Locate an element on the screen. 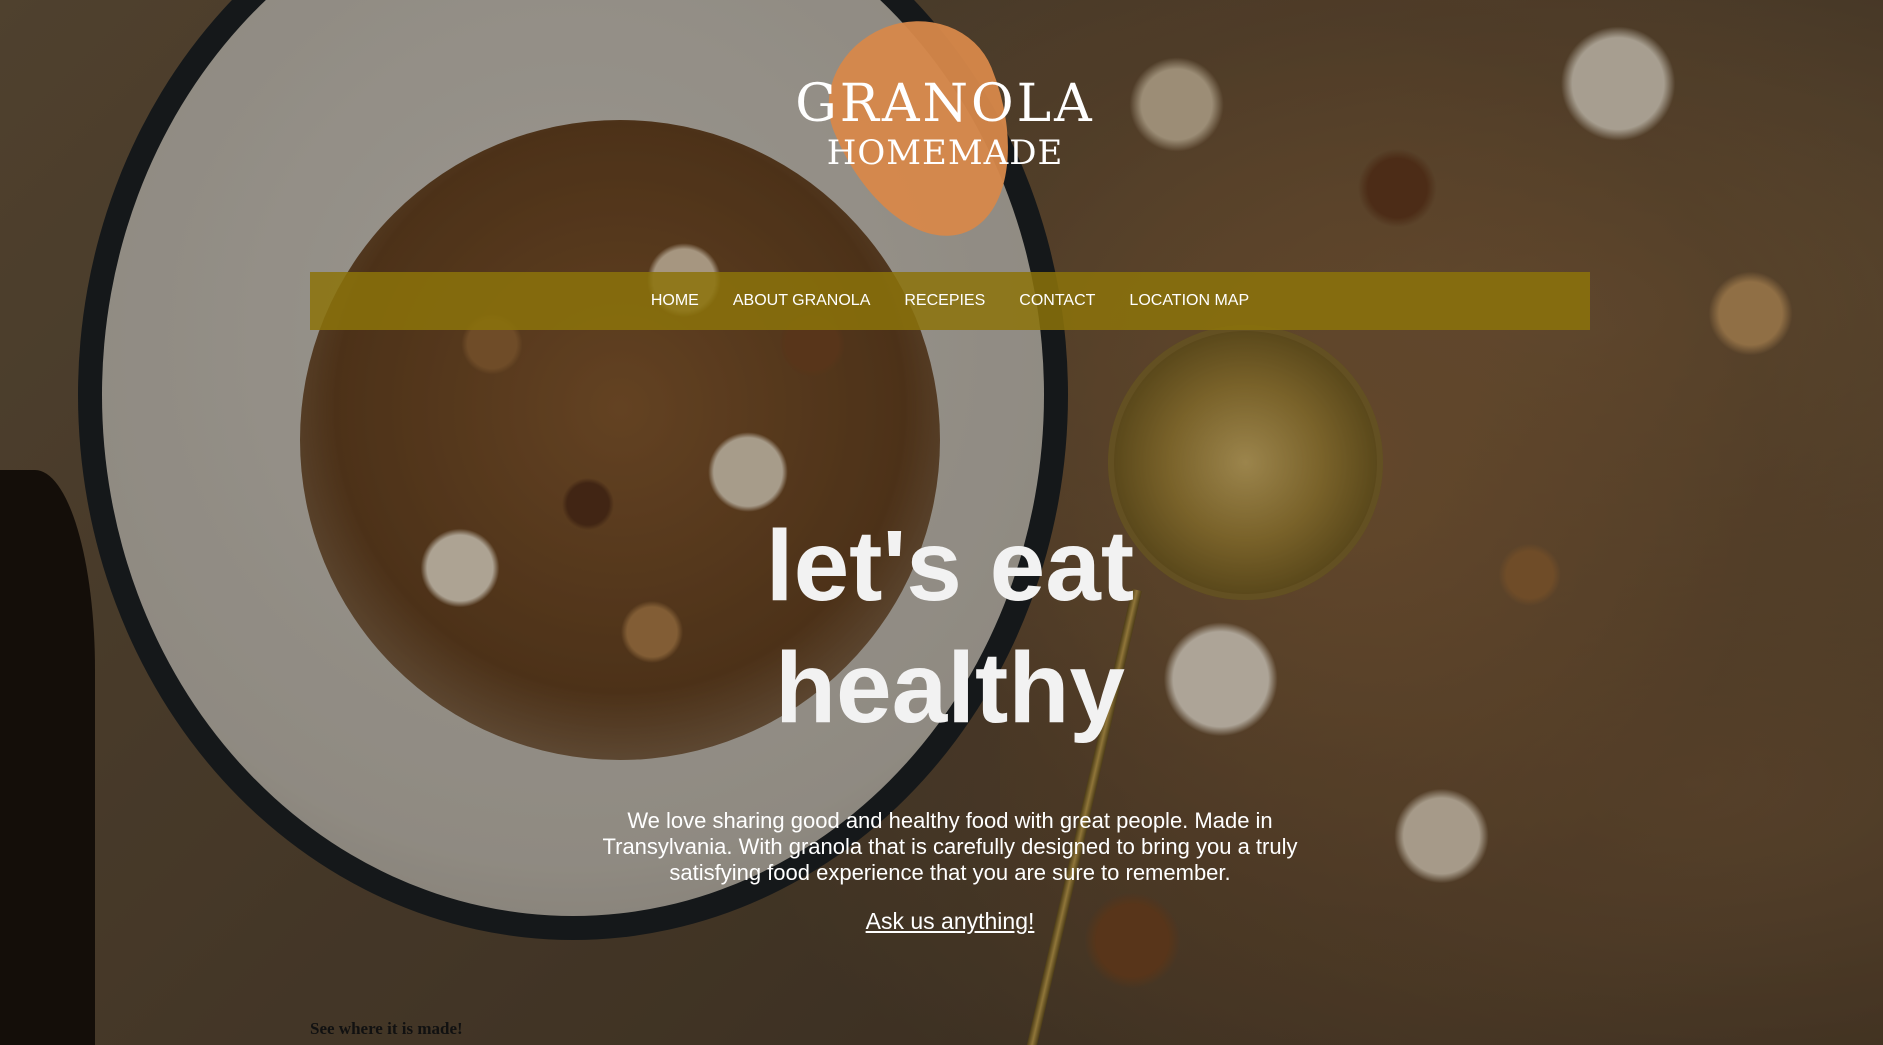 The image size is (1883, 1045). hero-title-line-2: healthy is located at coordinates (950, 688).